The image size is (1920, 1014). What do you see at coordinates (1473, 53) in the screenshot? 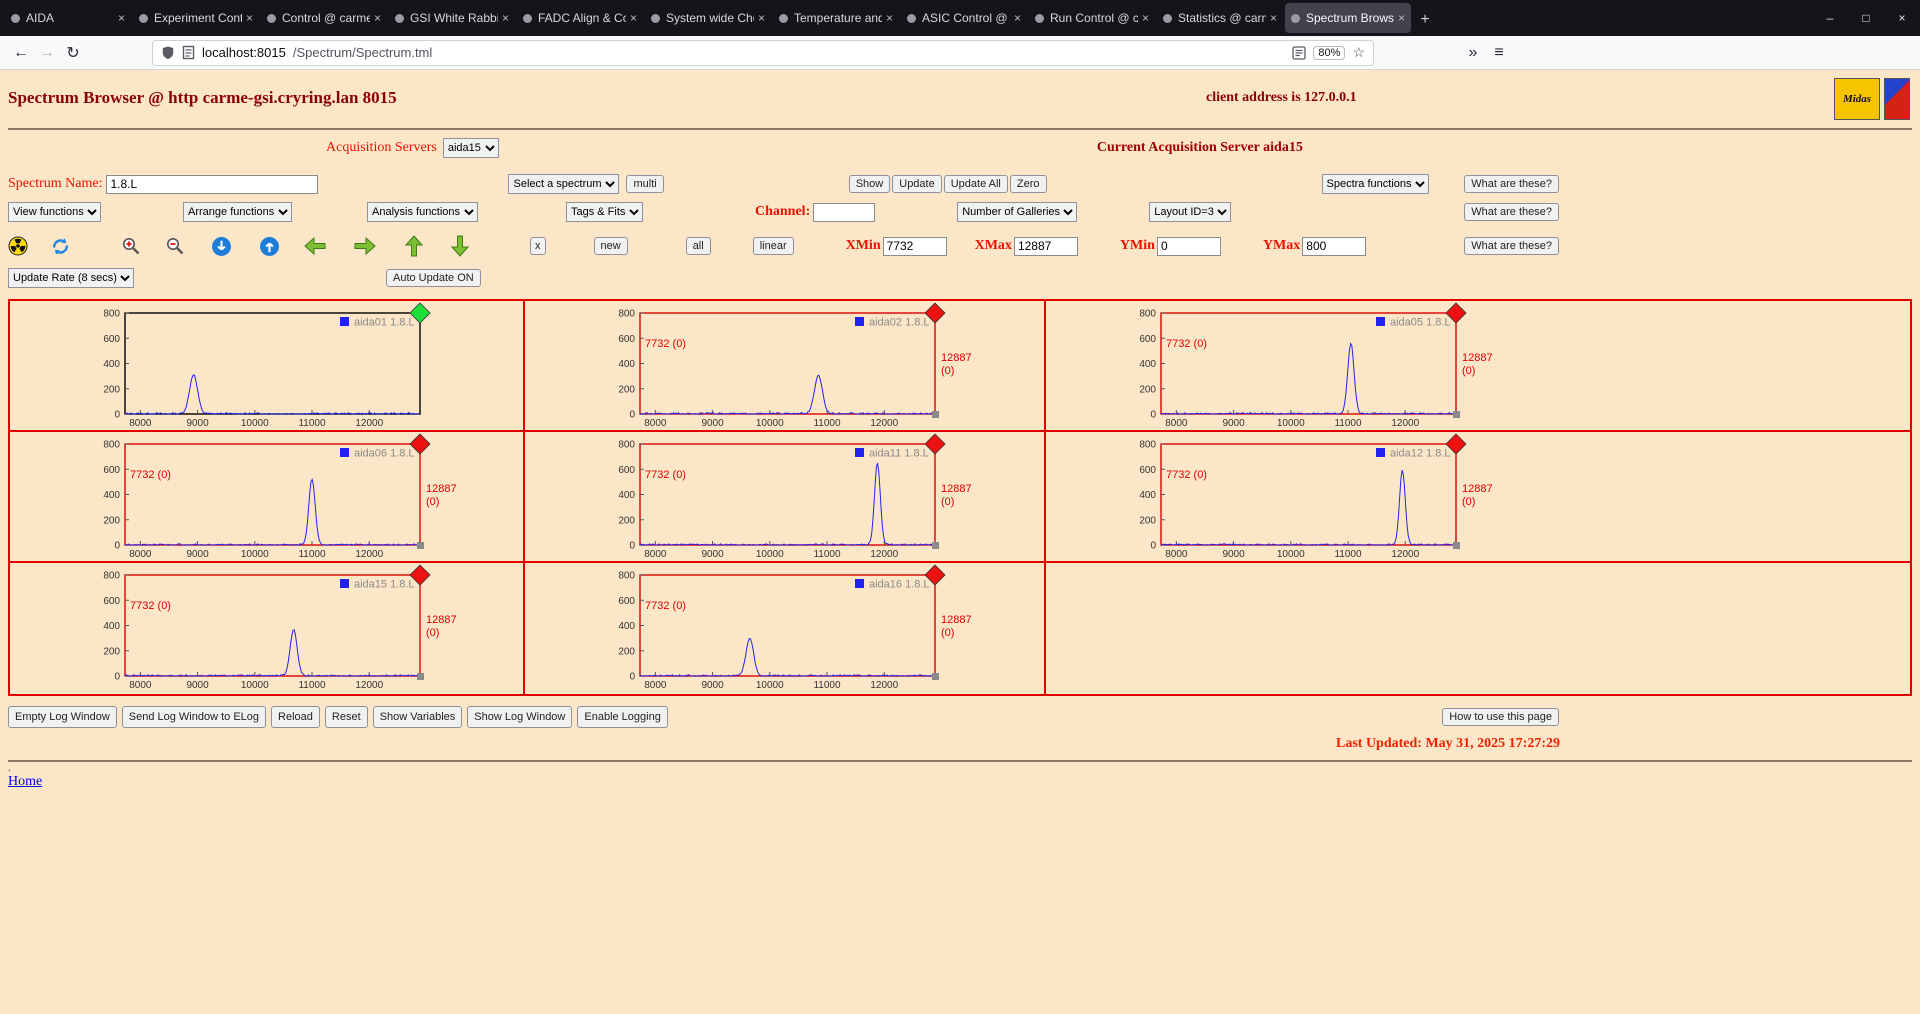
I see `overflow-menu-button: »` at bounding box center [1473, 53].